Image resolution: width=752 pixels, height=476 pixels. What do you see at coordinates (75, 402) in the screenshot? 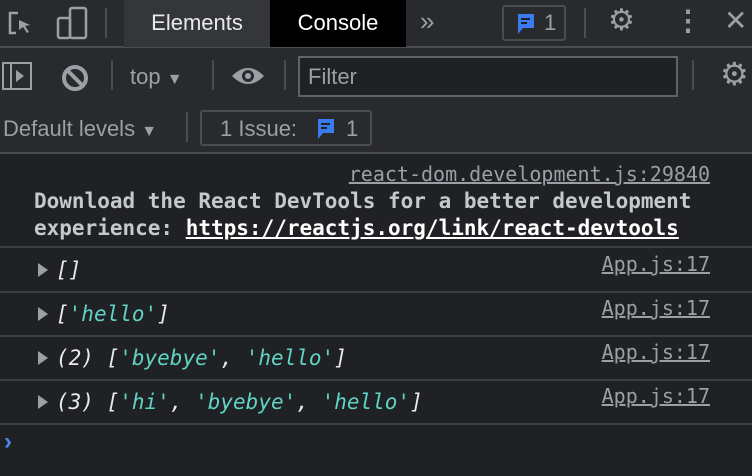
I see `array-length: (3)` at bounding box center [75, 402].